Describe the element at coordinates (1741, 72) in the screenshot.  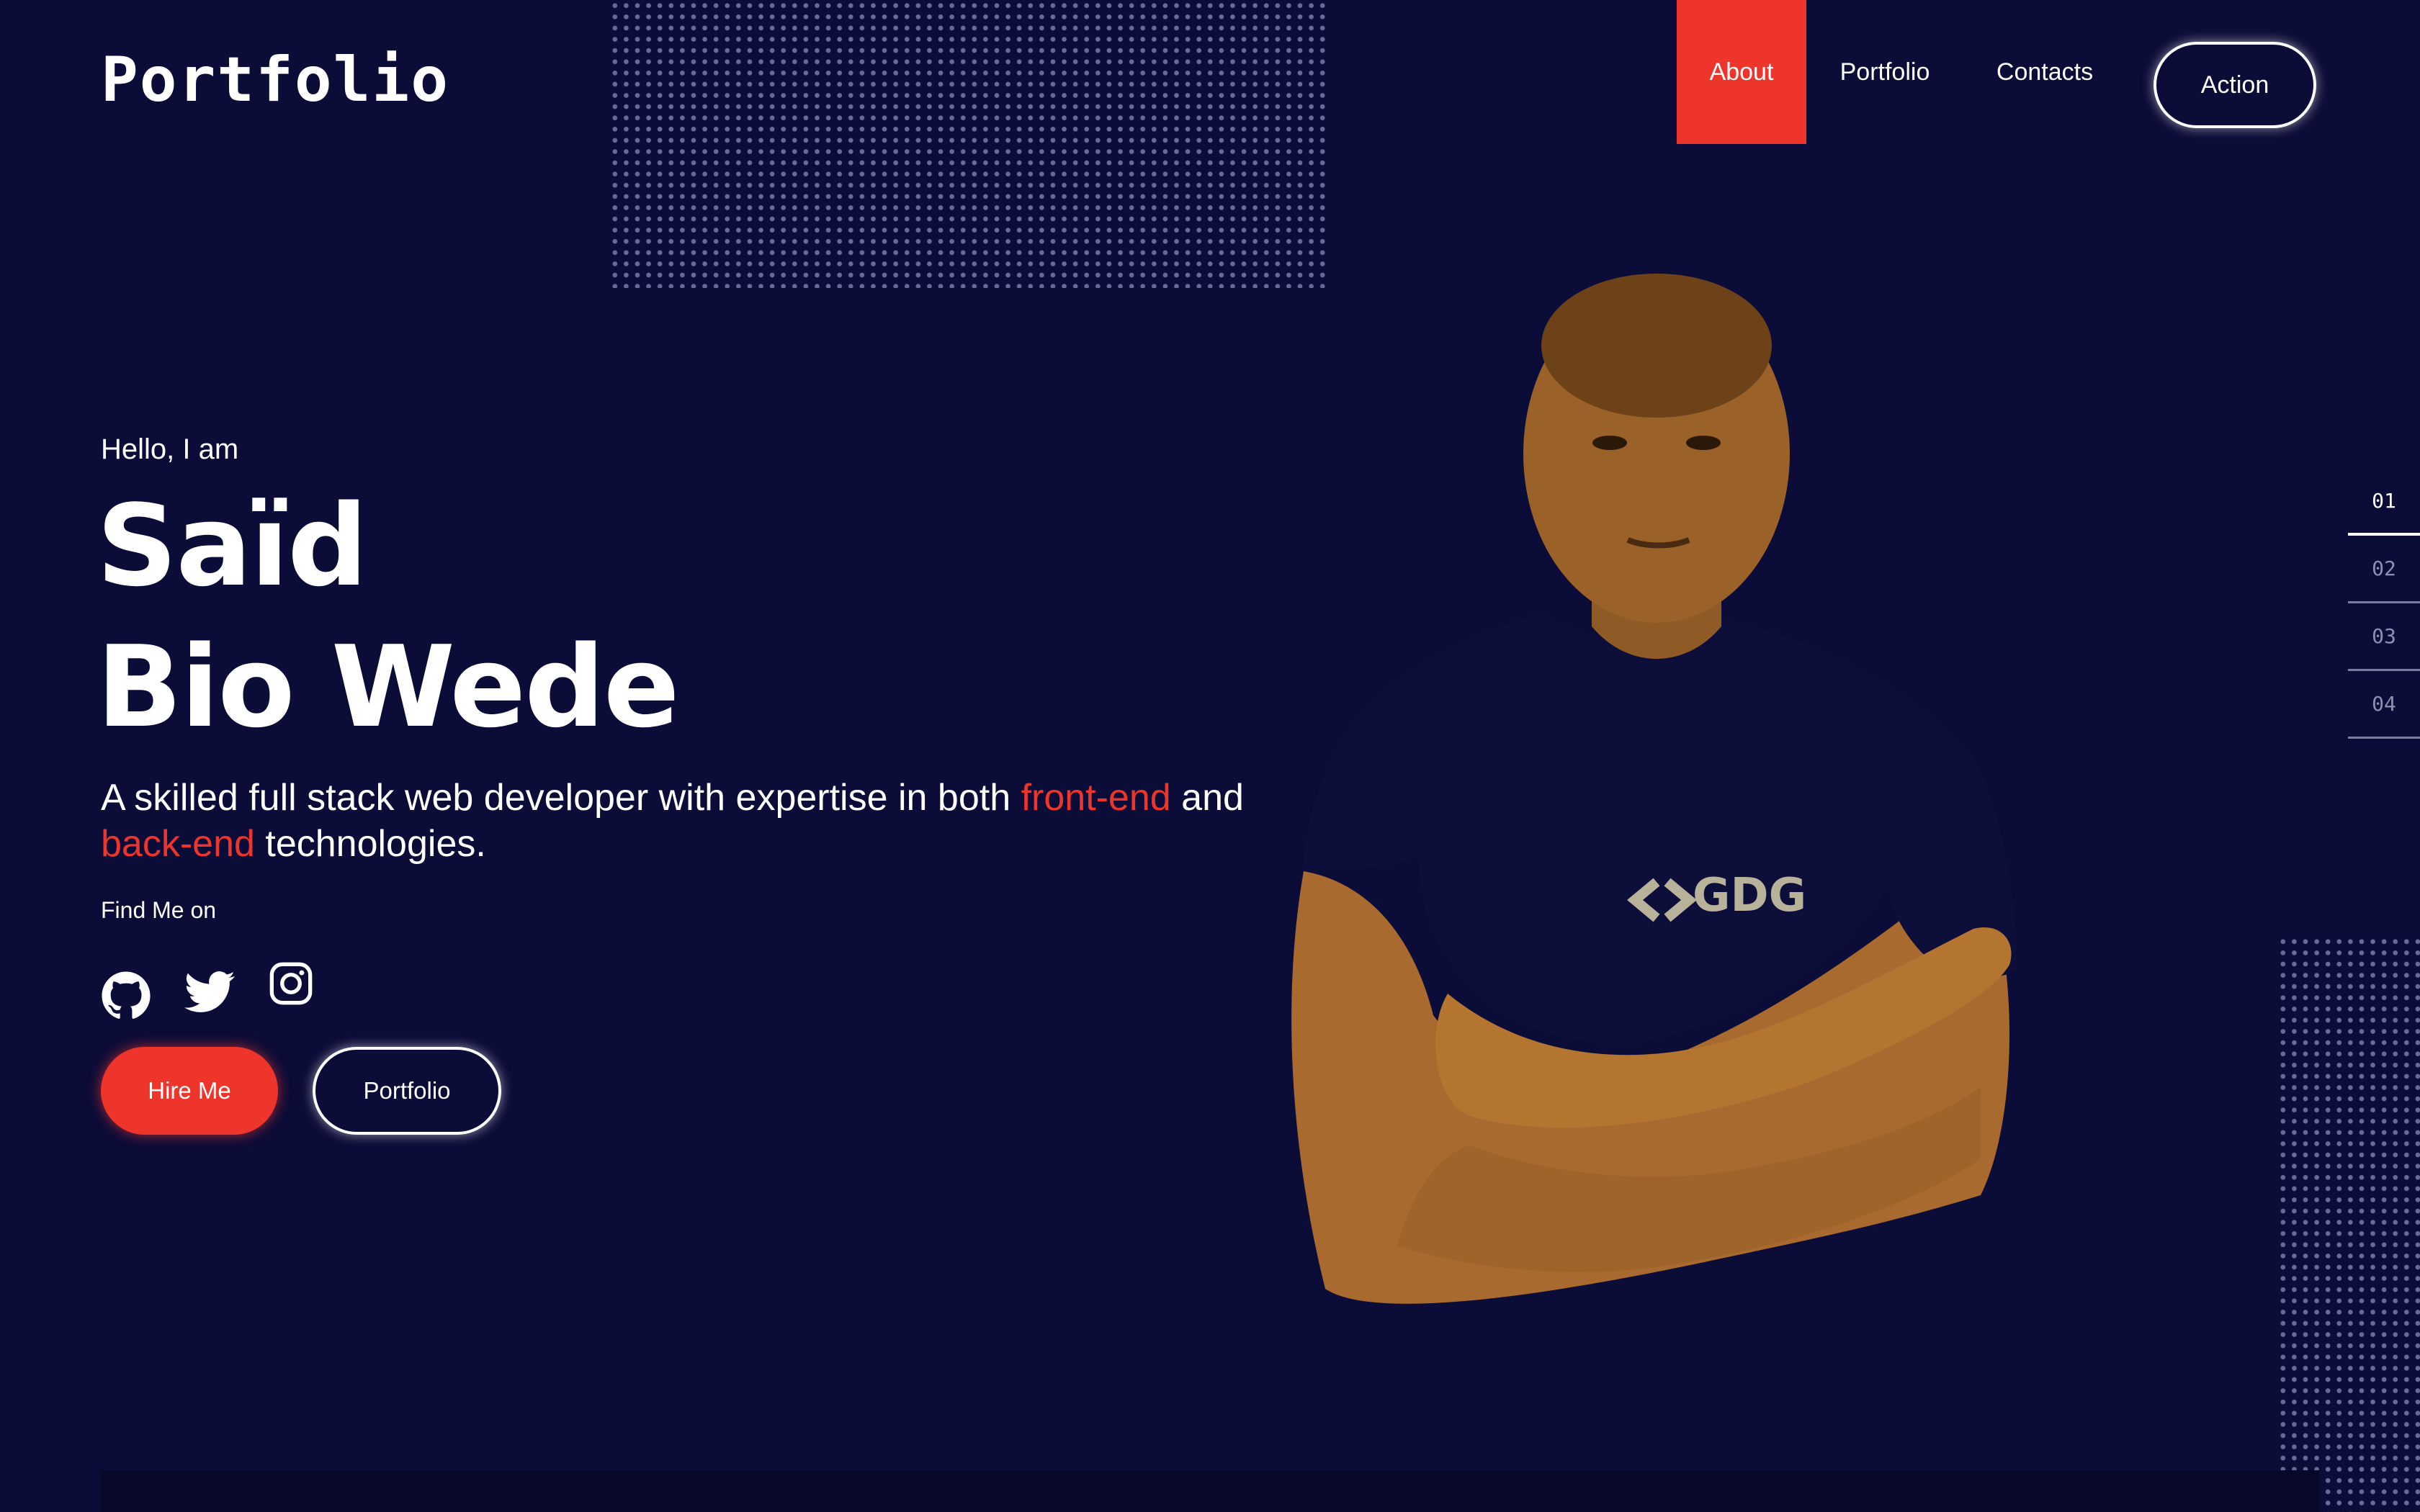
I see `nav-item-about: About` at that location.